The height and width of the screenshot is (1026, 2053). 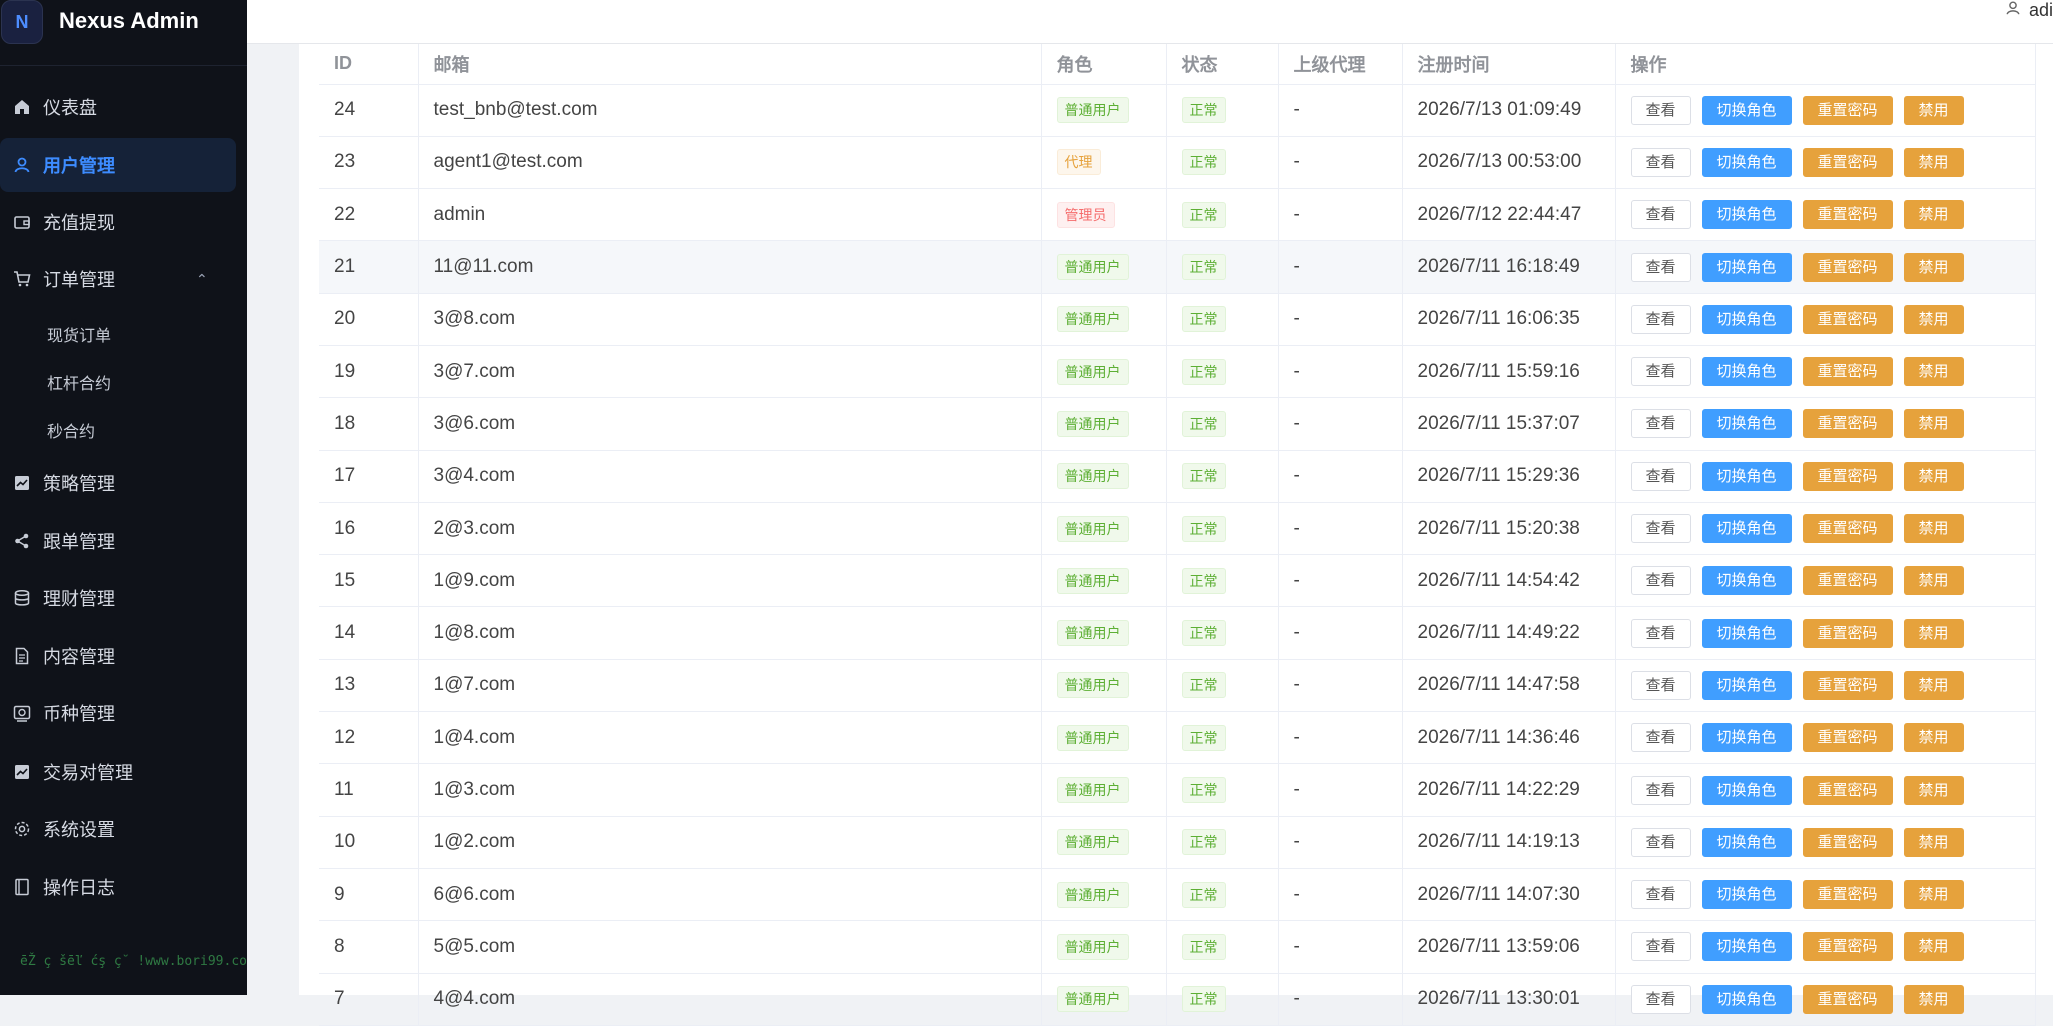 I want to click on sidebar-item-logs: 操作日志, so click(x=123, y=887).